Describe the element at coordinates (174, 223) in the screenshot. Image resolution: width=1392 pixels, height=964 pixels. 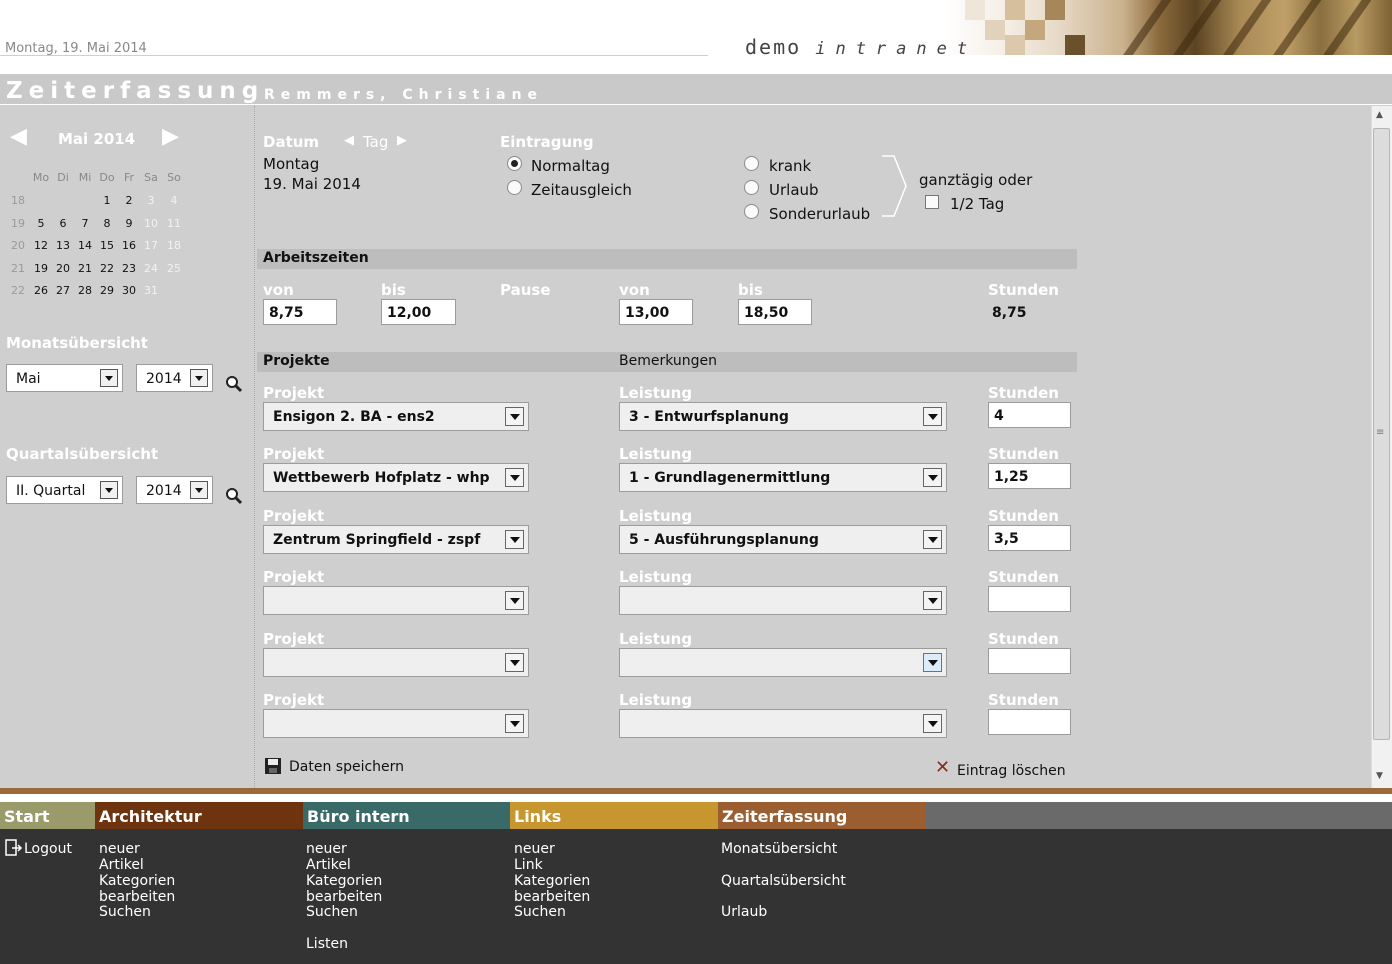
I see `calendar-day: 11` at that location.